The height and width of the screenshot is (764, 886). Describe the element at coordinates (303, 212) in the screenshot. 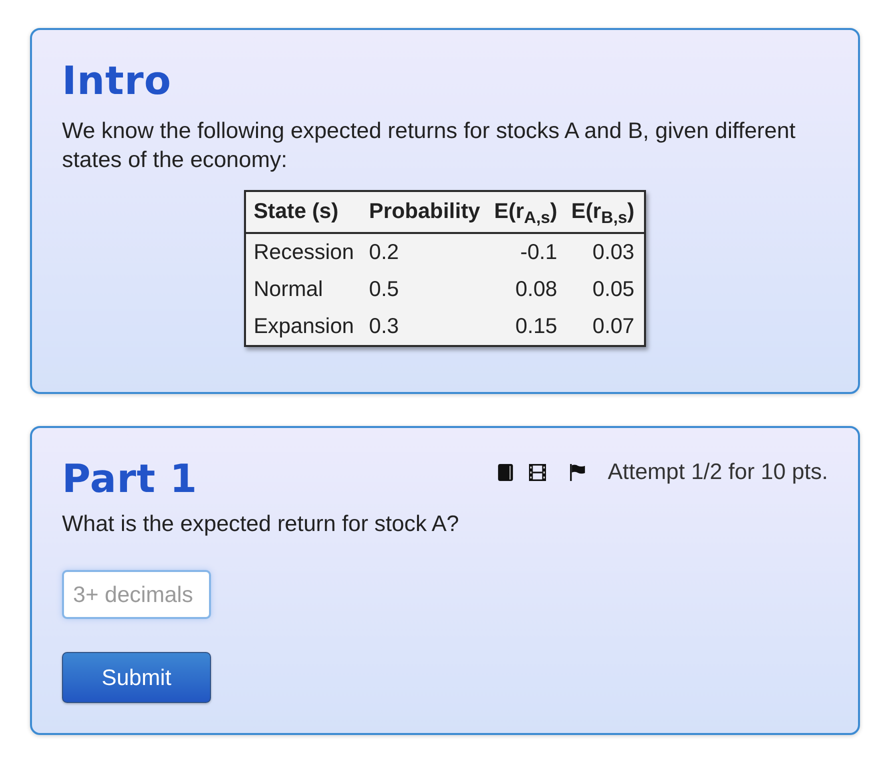

I see `column-header: State (s)` at that location.